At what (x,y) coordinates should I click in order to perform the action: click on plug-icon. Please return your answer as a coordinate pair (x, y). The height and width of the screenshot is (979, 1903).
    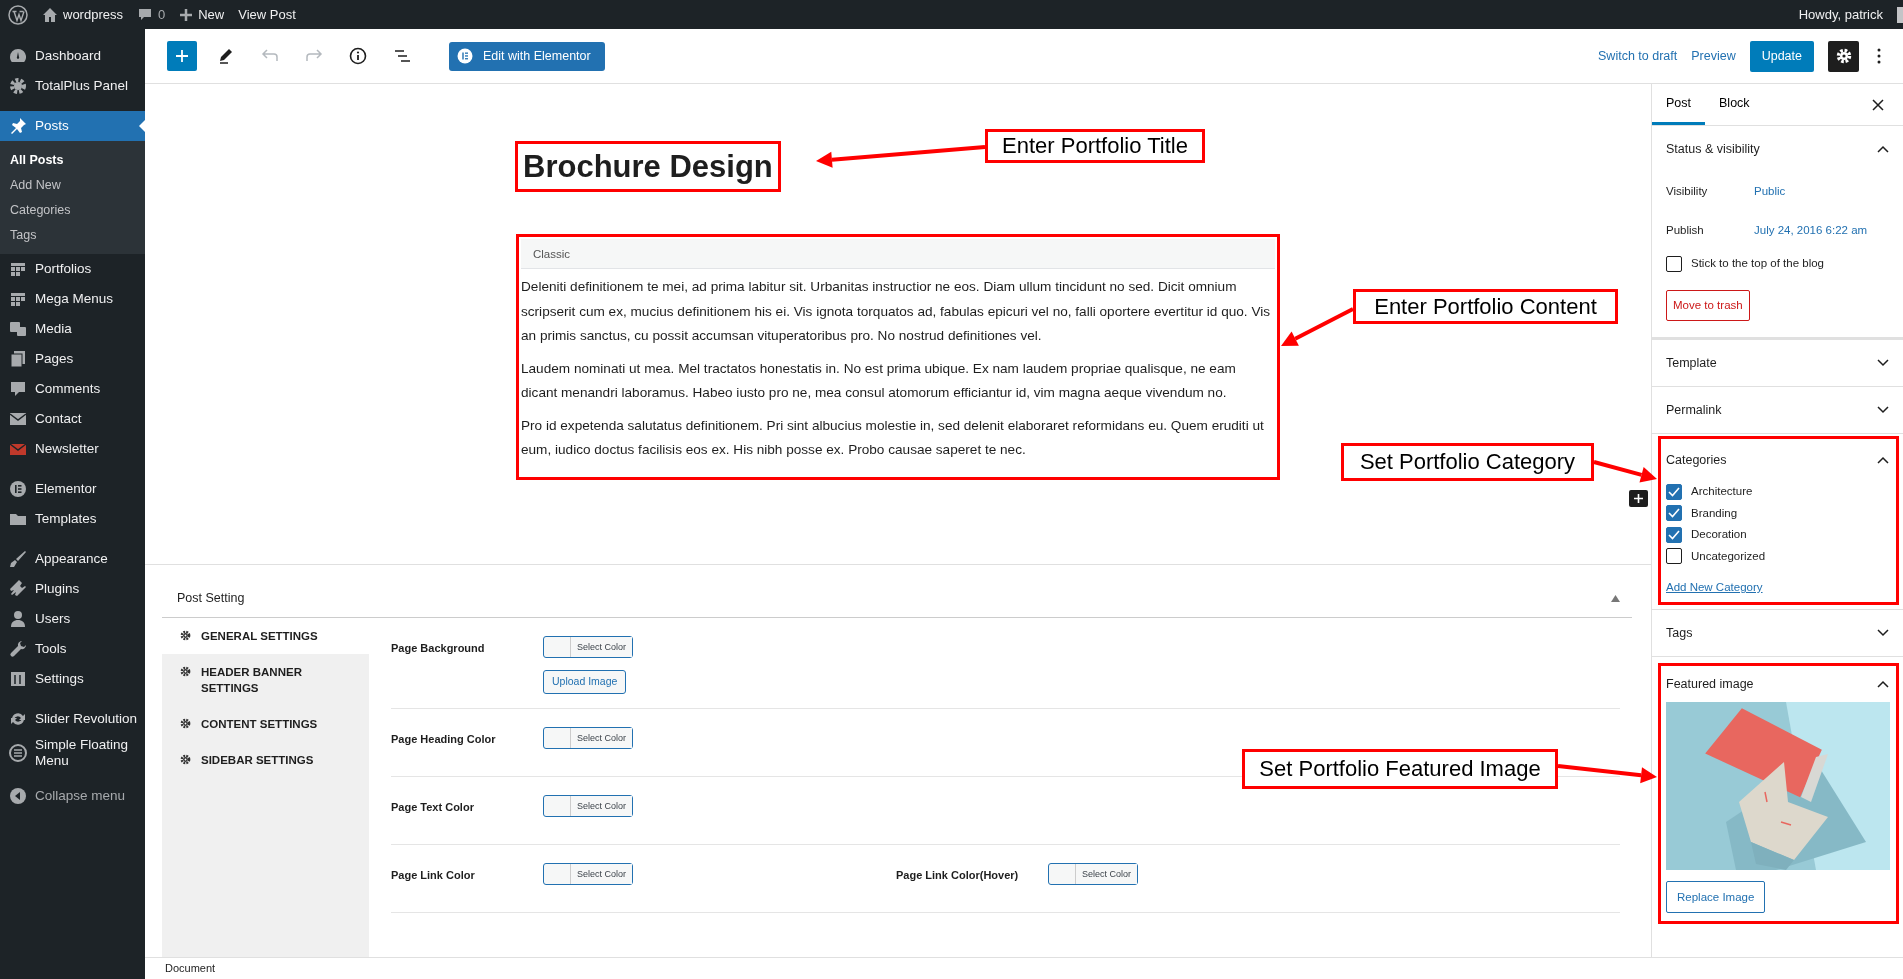
    Looking at the image, I should click on (18, 589).